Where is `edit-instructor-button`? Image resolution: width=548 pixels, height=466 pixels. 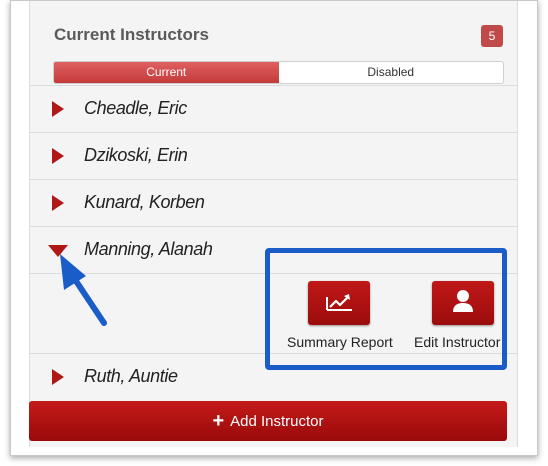
edit-instructor-button is located at coordinates (463, 303).